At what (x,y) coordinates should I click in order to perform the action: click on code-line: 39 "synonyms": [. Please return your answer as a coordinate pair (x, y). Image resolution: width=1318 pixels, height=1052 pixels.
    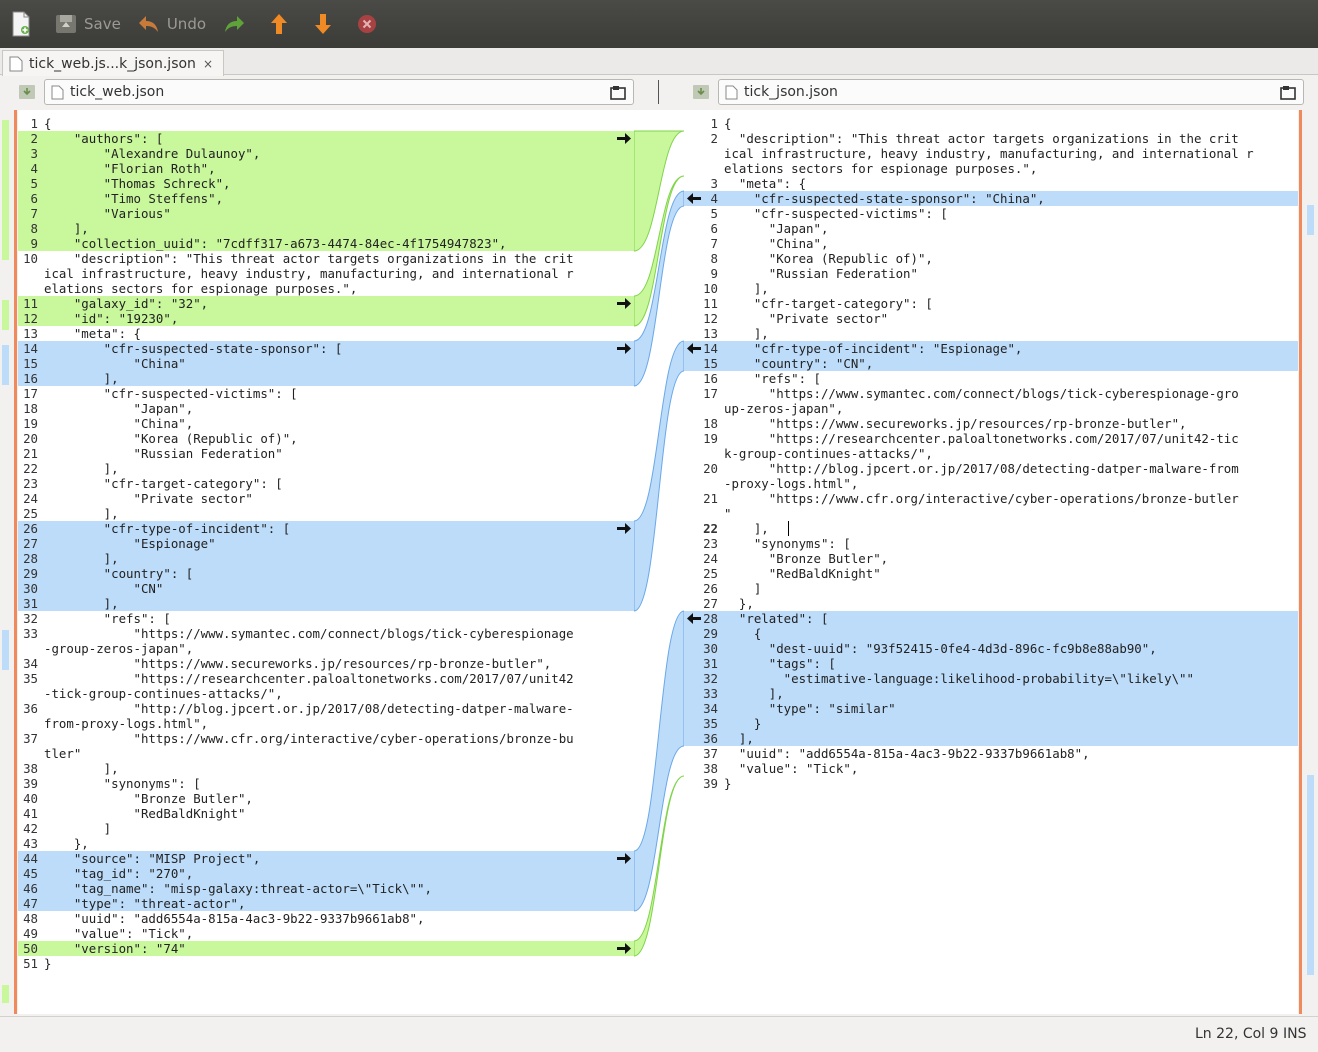
    Looking at the image, I should click on (326, 783).